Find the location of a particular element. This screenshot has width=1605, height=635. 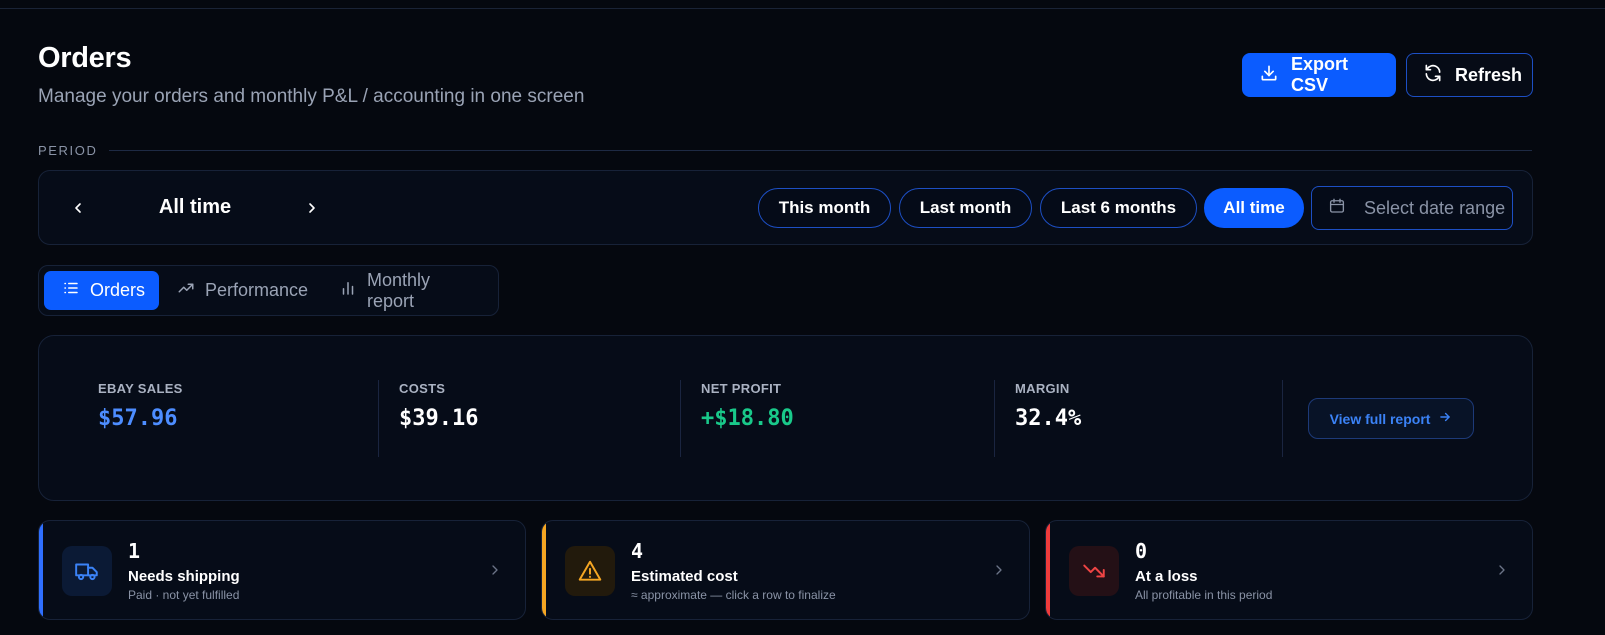

preset-all-time: All time is located at coordinates (1254, 208).